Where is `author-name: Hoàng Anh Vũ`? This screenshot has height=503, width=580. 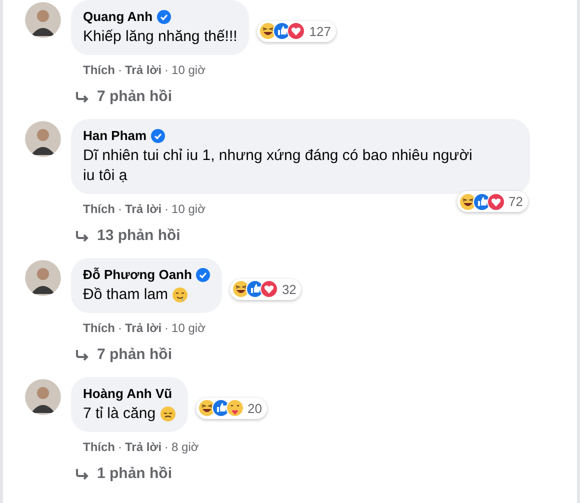 author-name: Hoàng Anh Vũ is located at coordinates (127, 394).